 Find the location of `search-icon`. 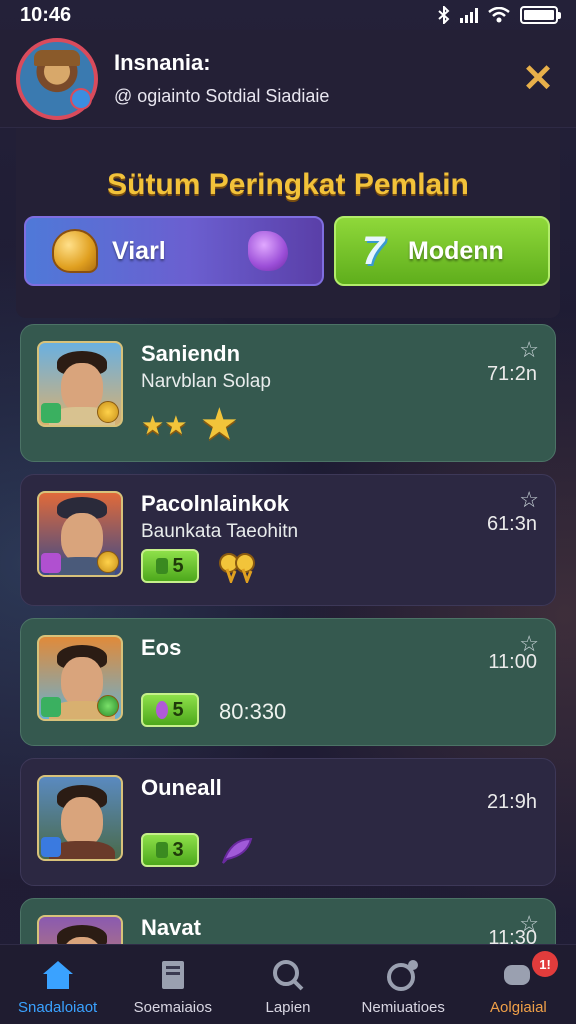

search-icon is located at coordinates (288, 975).